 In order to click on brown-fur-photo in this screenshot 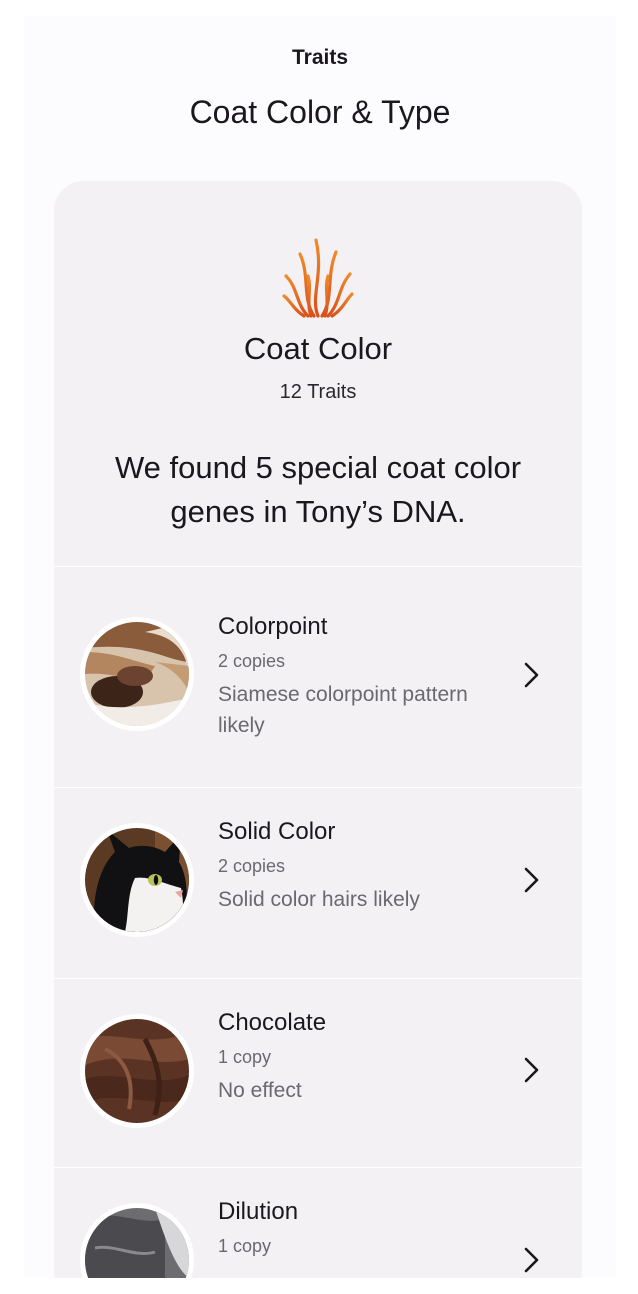, I will do `click(137, 1071)`.